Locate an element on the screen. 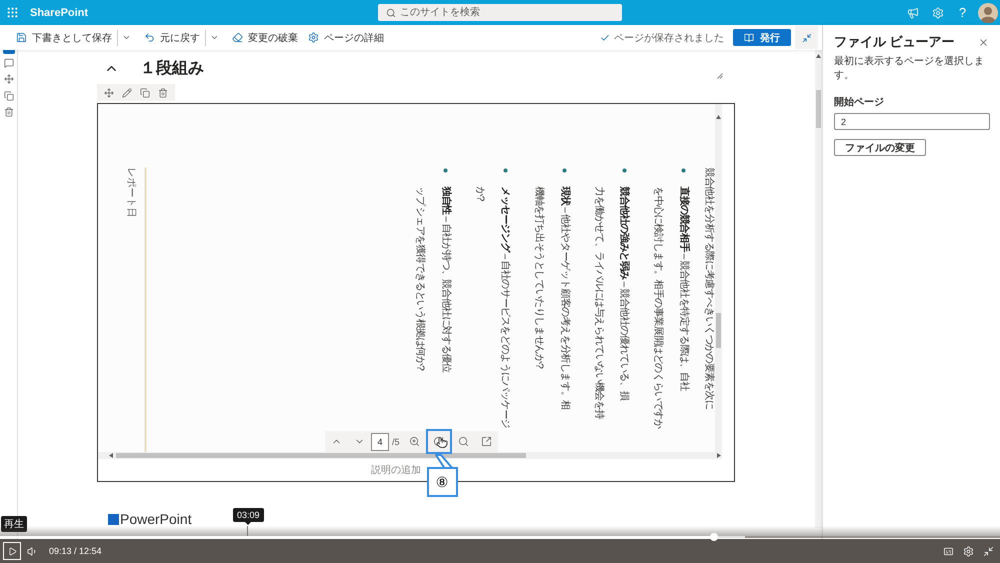  report-date-label: レポート日 is located at coordinates (131, 192).